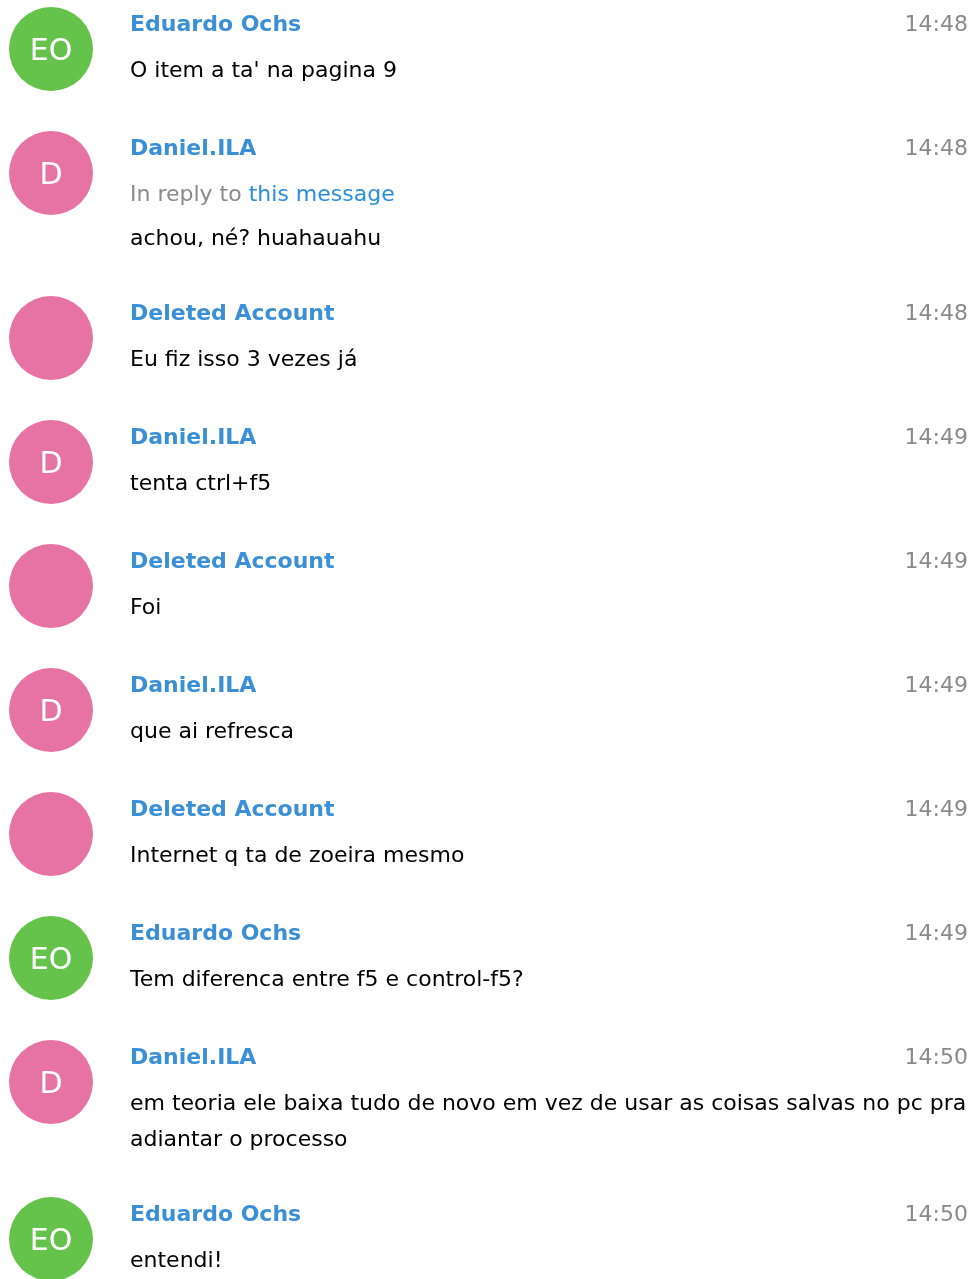  What do you see at coordinates (244, 359) in the screenshot?
I see `message-text: Eu fiz isso 3 vezes já` at bounding box center [244, 359].